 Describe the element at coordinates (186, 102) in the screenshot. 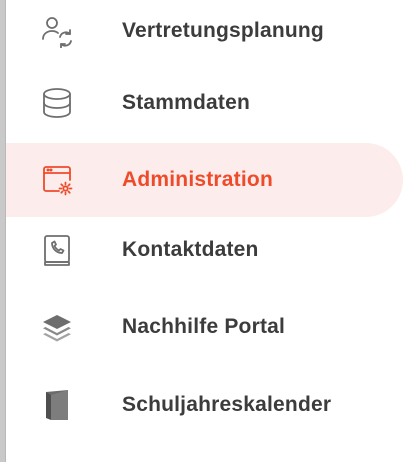

I see `sidebar-item-label: Stammdaten` at that location.